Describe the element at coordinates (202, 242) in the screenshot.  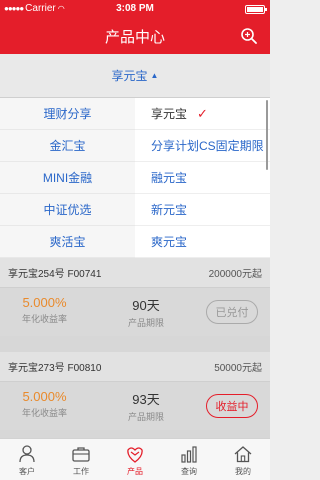
I see `subcategory-item: 爽元宝` at that location.